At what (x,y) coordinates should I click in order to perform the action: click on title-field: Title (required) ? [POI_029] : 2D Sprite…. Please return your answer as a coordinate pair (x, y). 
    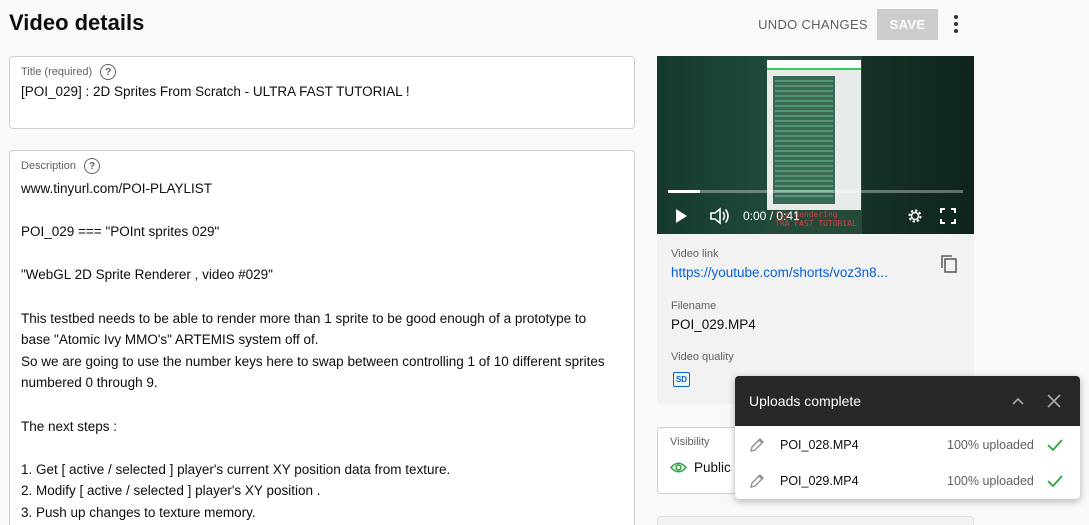
    Looking at the image, I should click on (322, 92).